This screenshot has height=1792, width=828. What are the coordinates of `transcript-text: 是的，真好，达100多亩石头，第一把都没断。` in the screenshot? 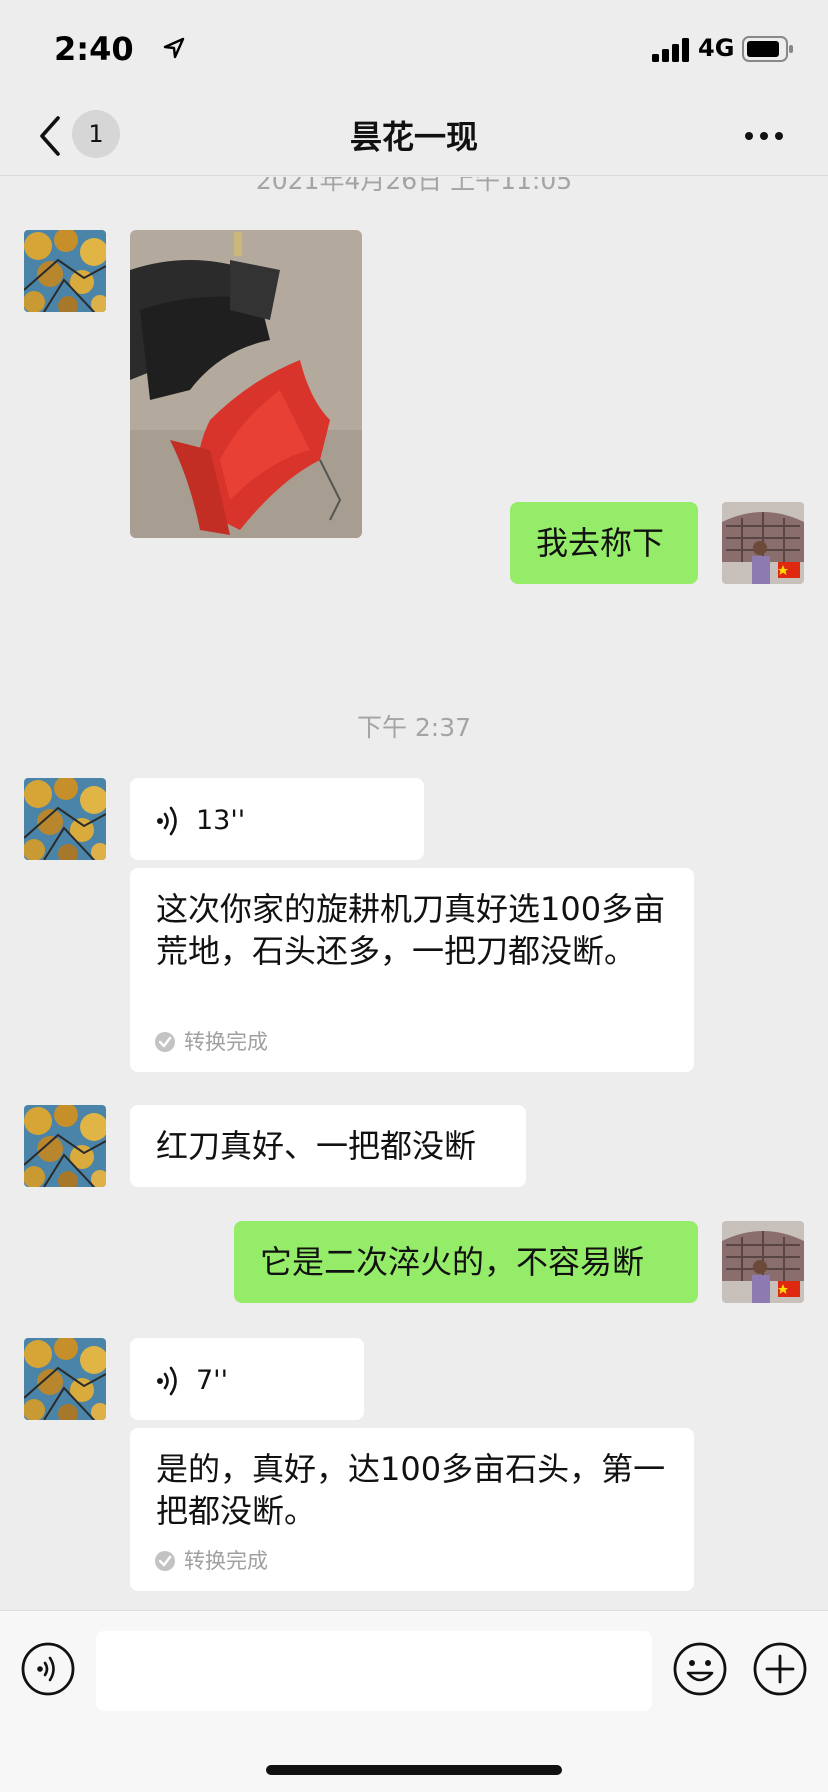 It's located at (411, 1490).